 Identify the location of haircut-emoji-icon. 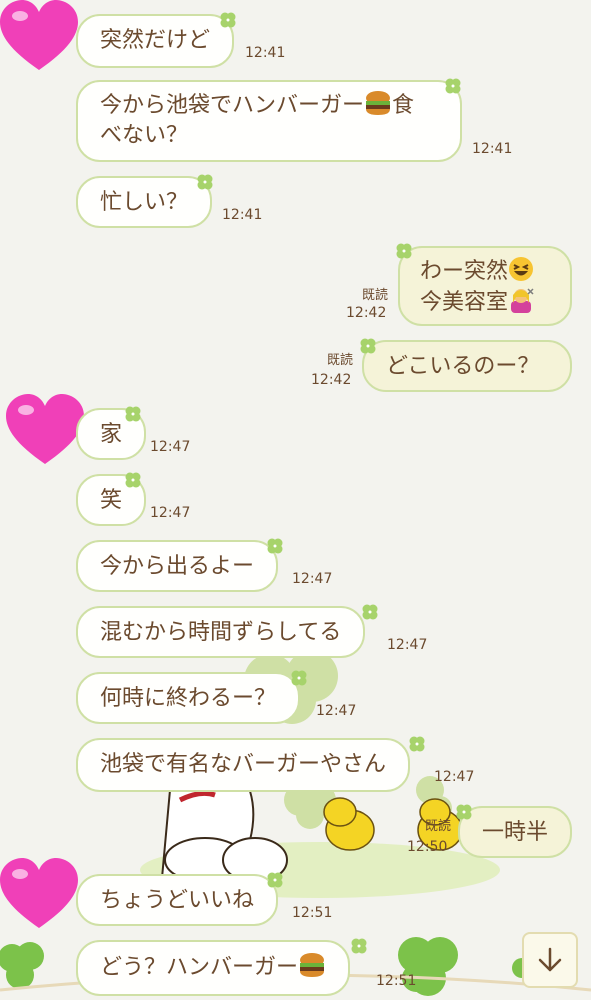
(522, 300).